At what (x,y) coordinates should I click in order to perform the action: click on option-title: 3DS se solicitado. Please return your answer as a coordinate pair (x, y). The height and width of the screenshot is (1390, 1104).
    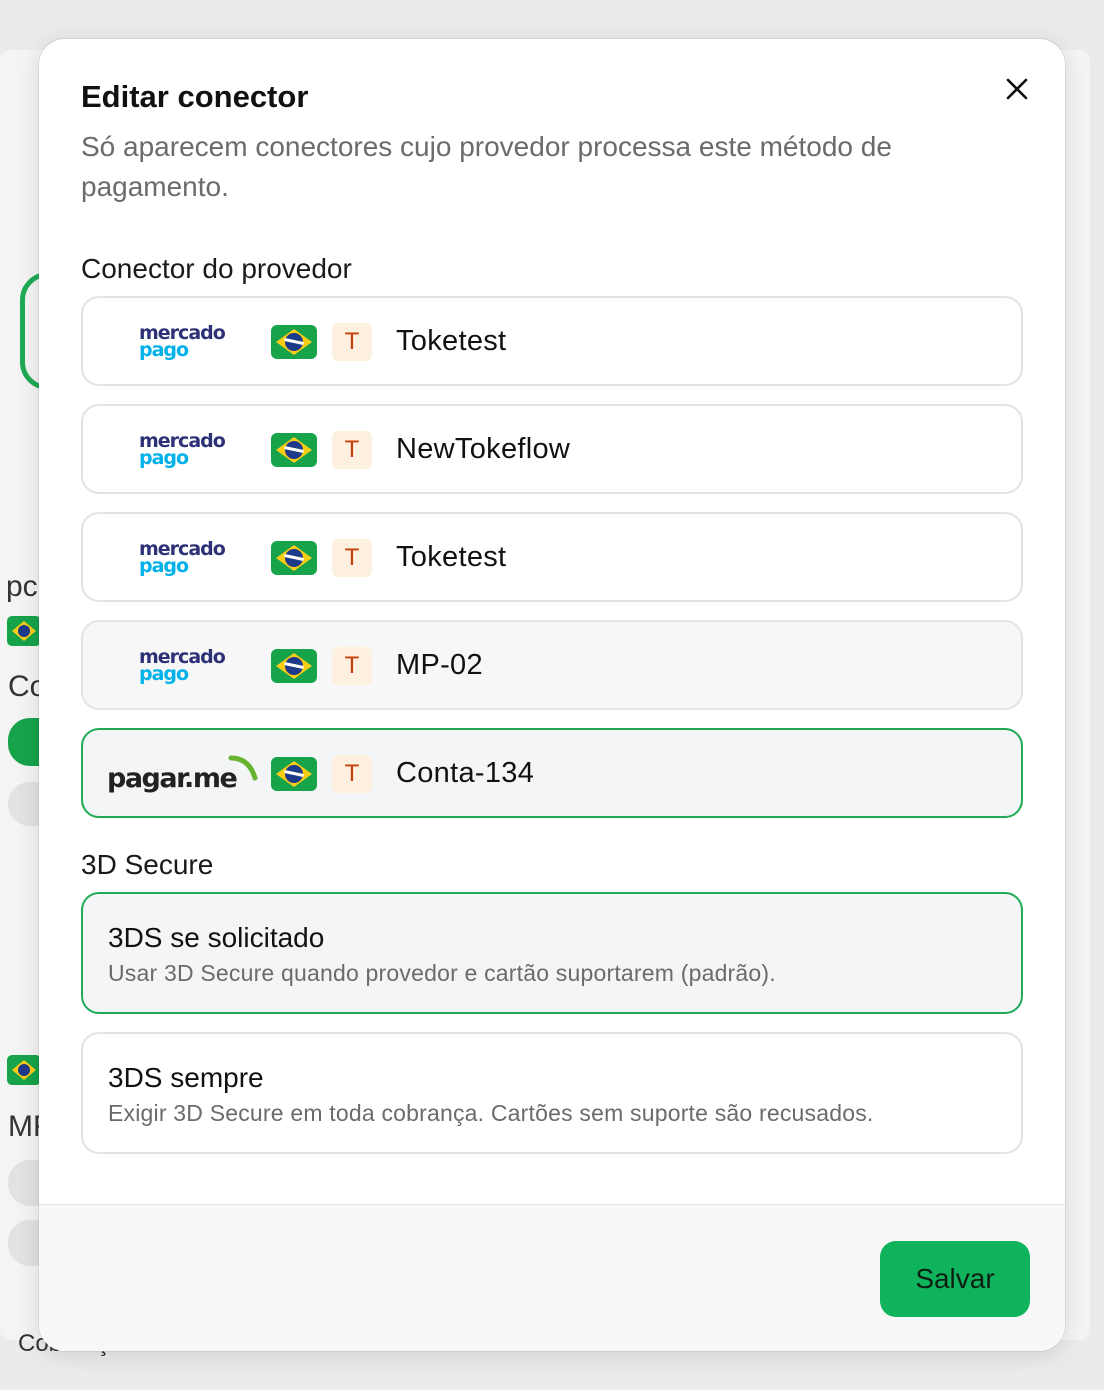
    Looking at the image, I should click on (216, 937).